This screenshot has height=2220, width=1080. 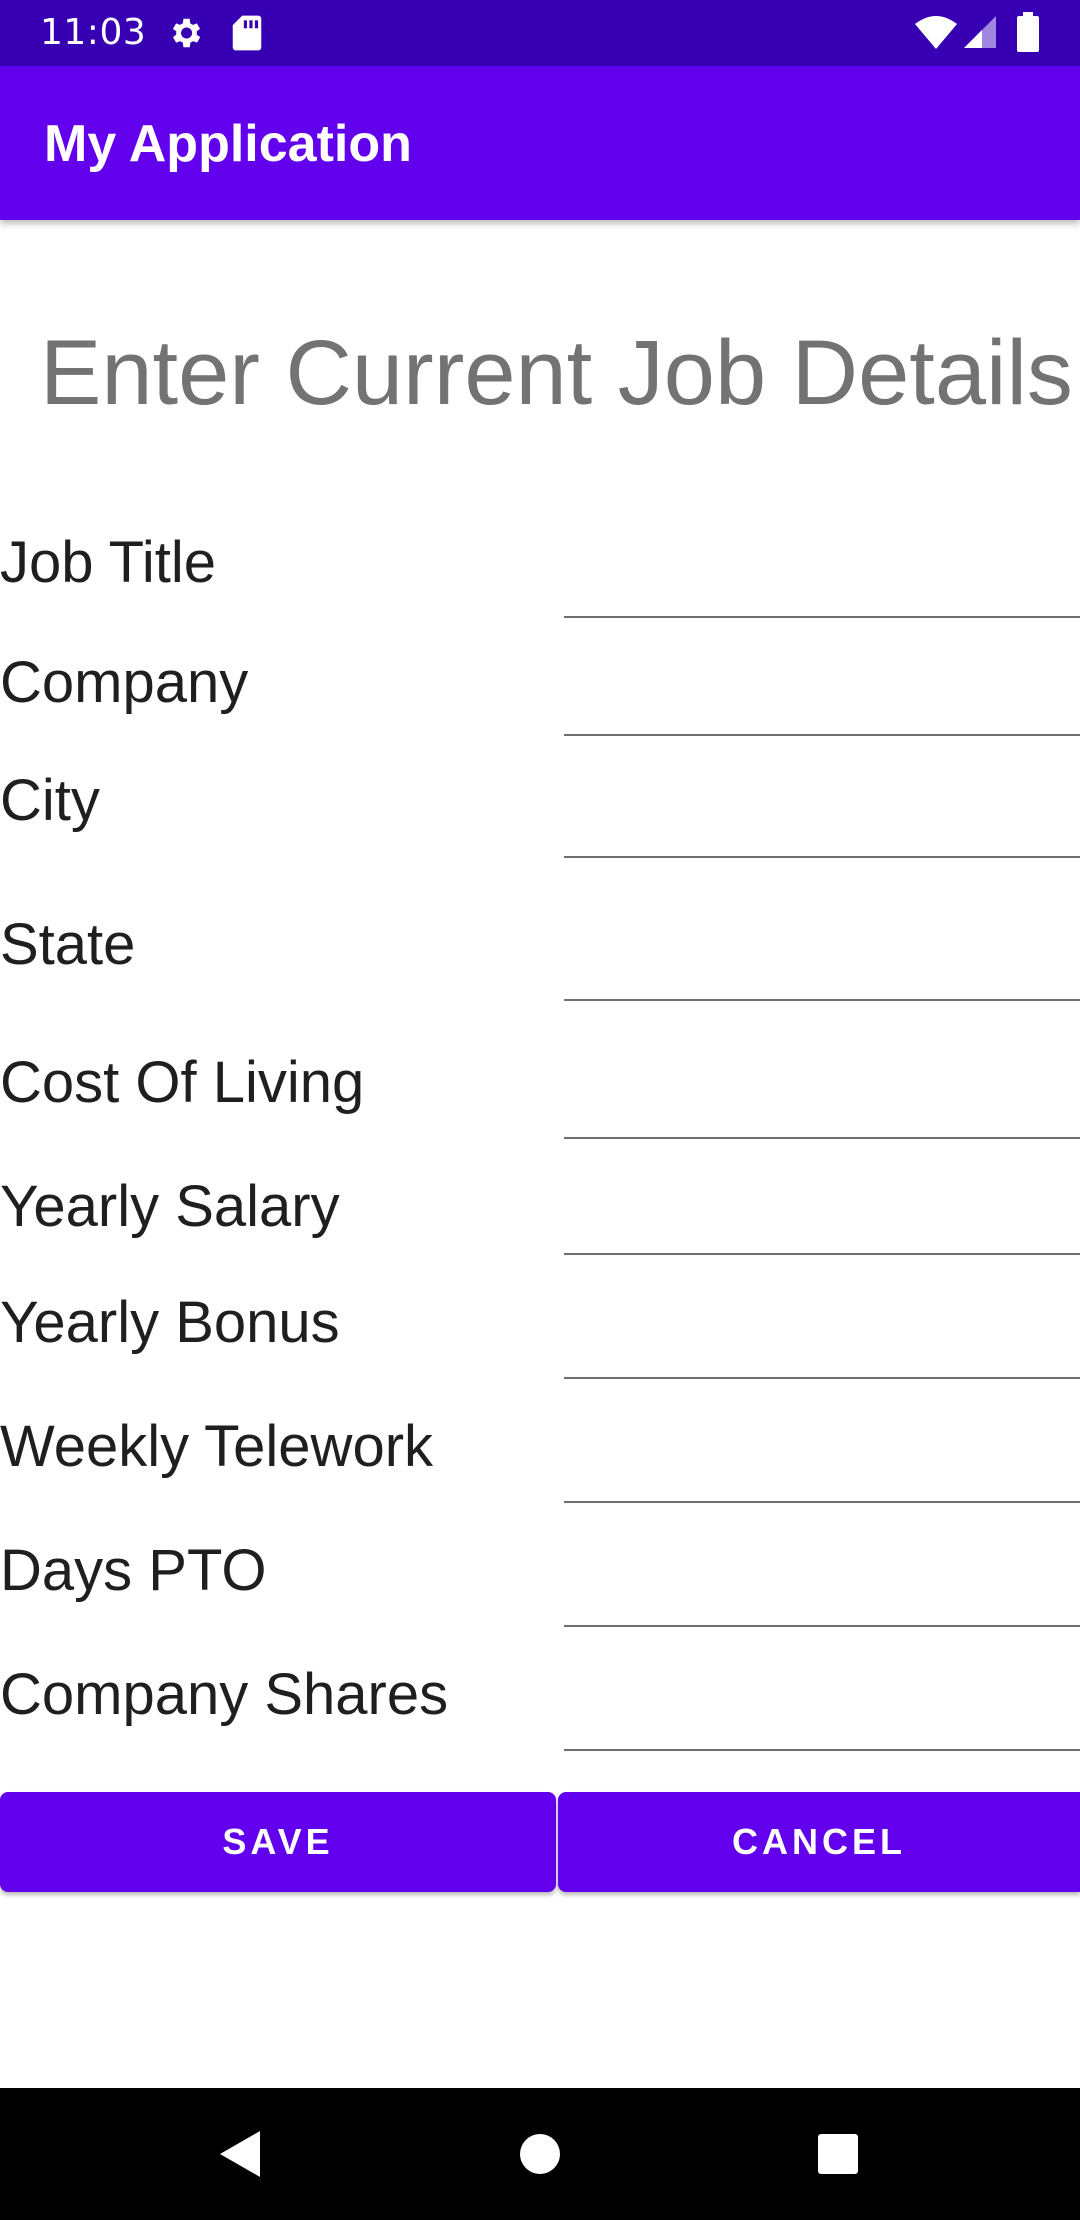 What do you see at coordinates (182, 1082) in the screenshot?
I see `cost-of-living-label: Cost Of Living` at bounding box center [182, 1082].